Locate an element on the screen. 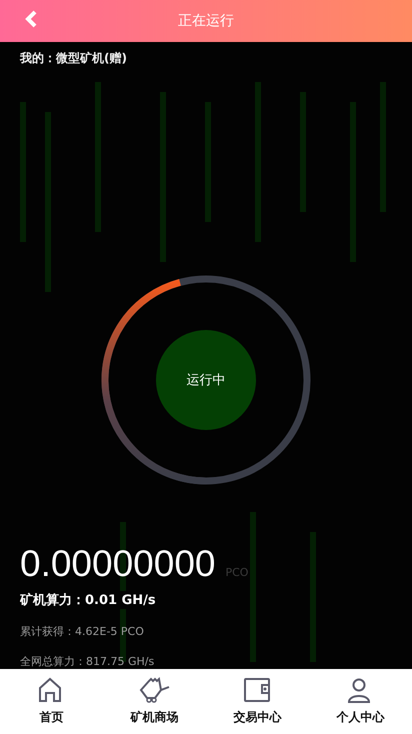 The height and width of the screenshot is (734, 412). stat-text: 全网总算力：817.75 GH/s is located at coordinates (87, 661).